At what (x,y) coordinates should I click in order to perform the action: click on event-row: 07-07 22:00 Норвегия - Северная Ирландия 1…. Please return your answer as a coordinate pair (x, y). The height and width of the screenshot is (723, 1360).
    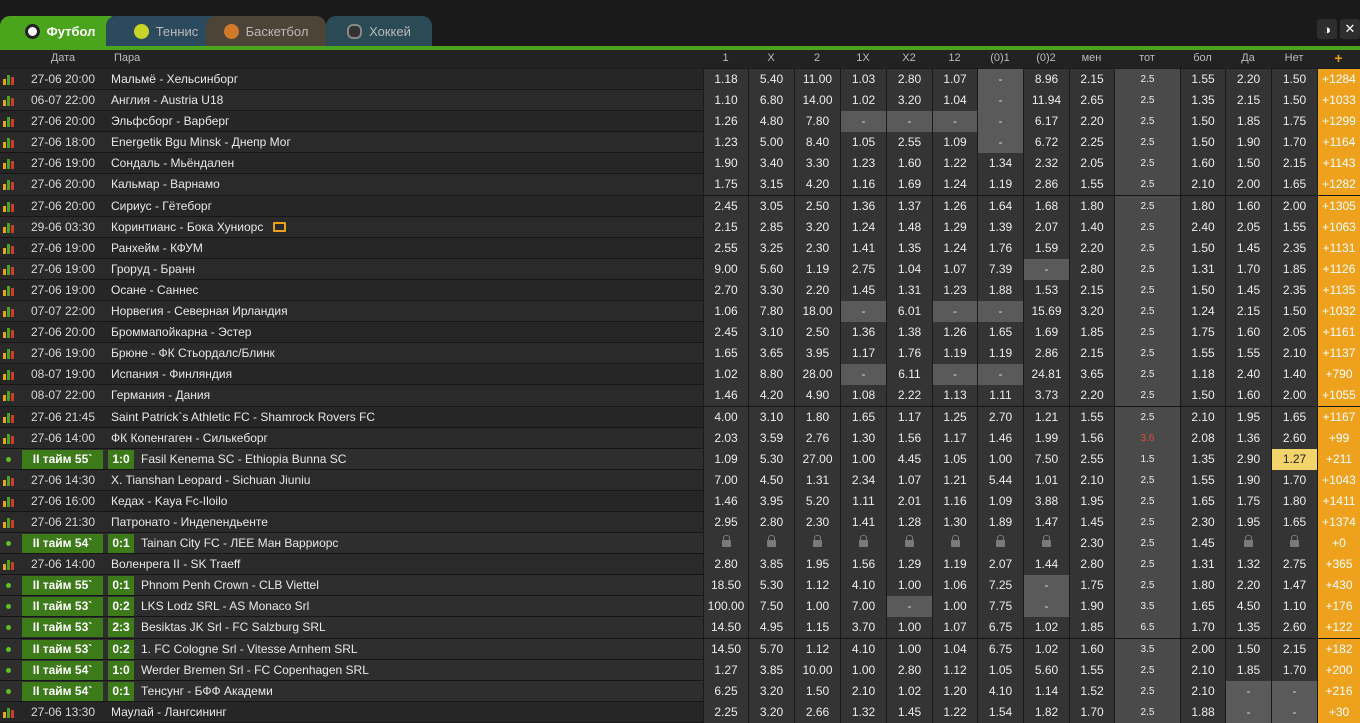
    Looking at the image, I should click on (680, 312).